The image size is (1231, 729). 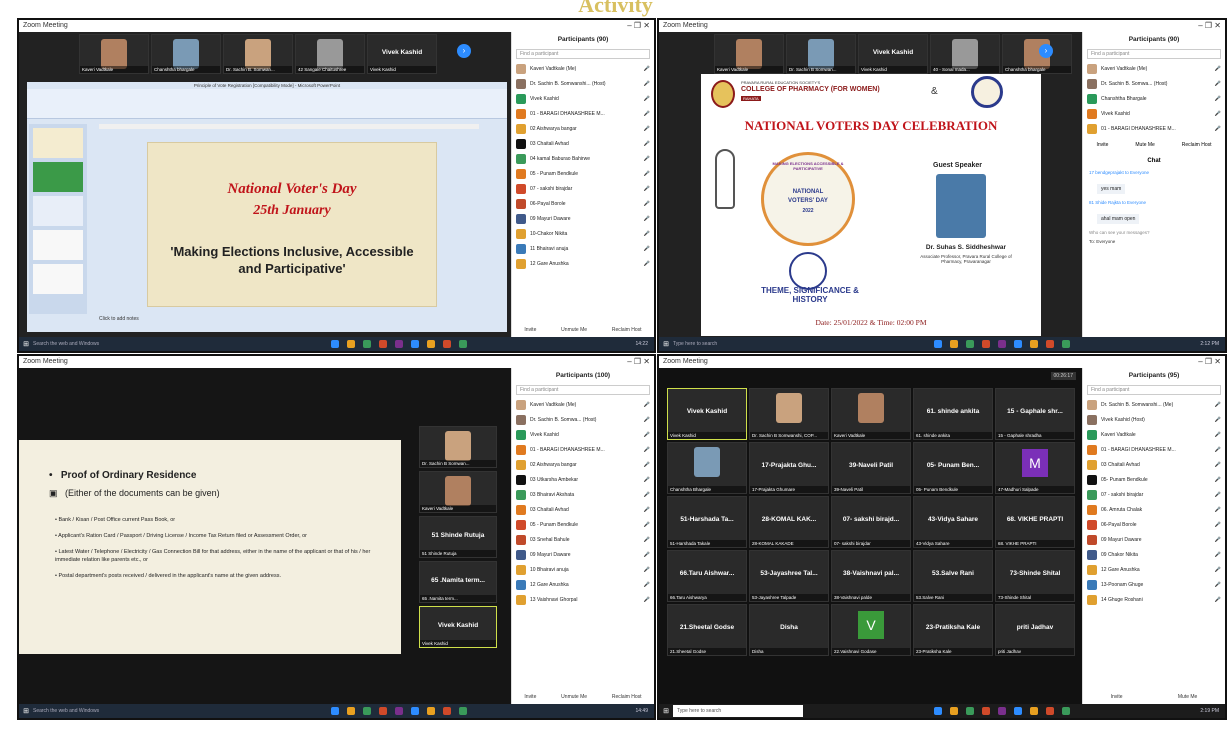 I want to click on header-band: Activity, so click(x=615, y=10).